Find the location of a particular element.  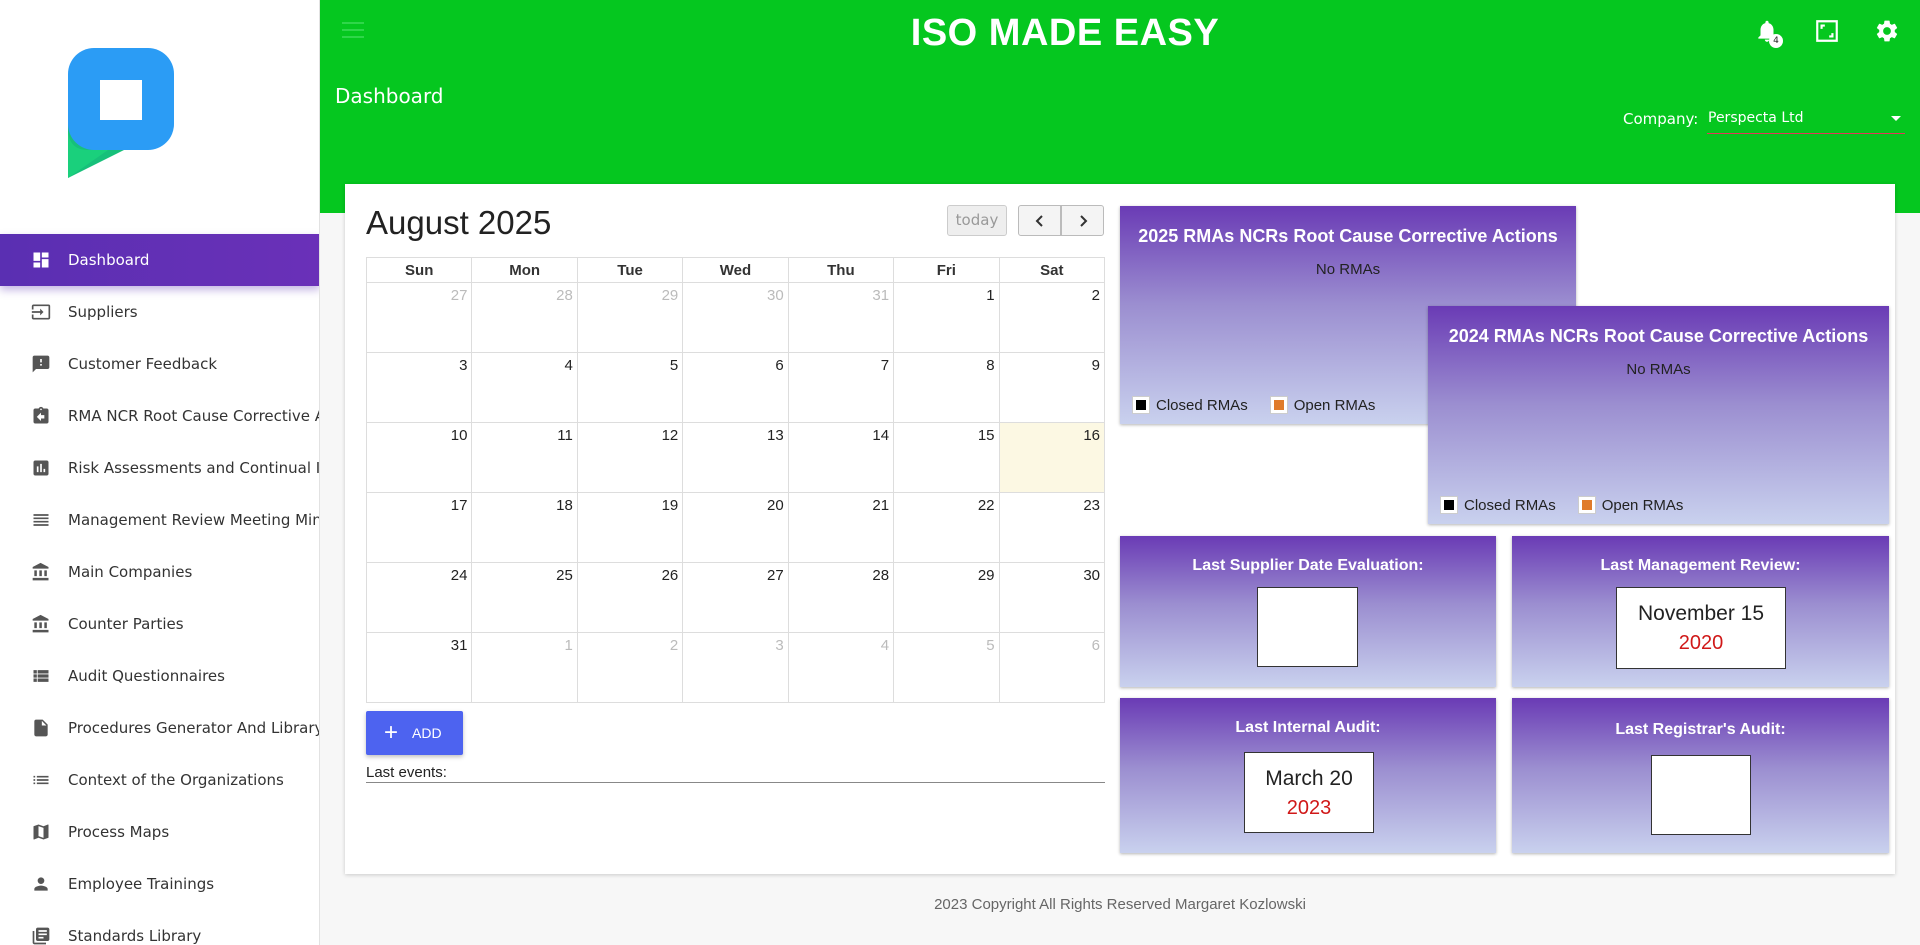

sidebar-item-process-maps: Process Maps is located at coordinates (159, 832).